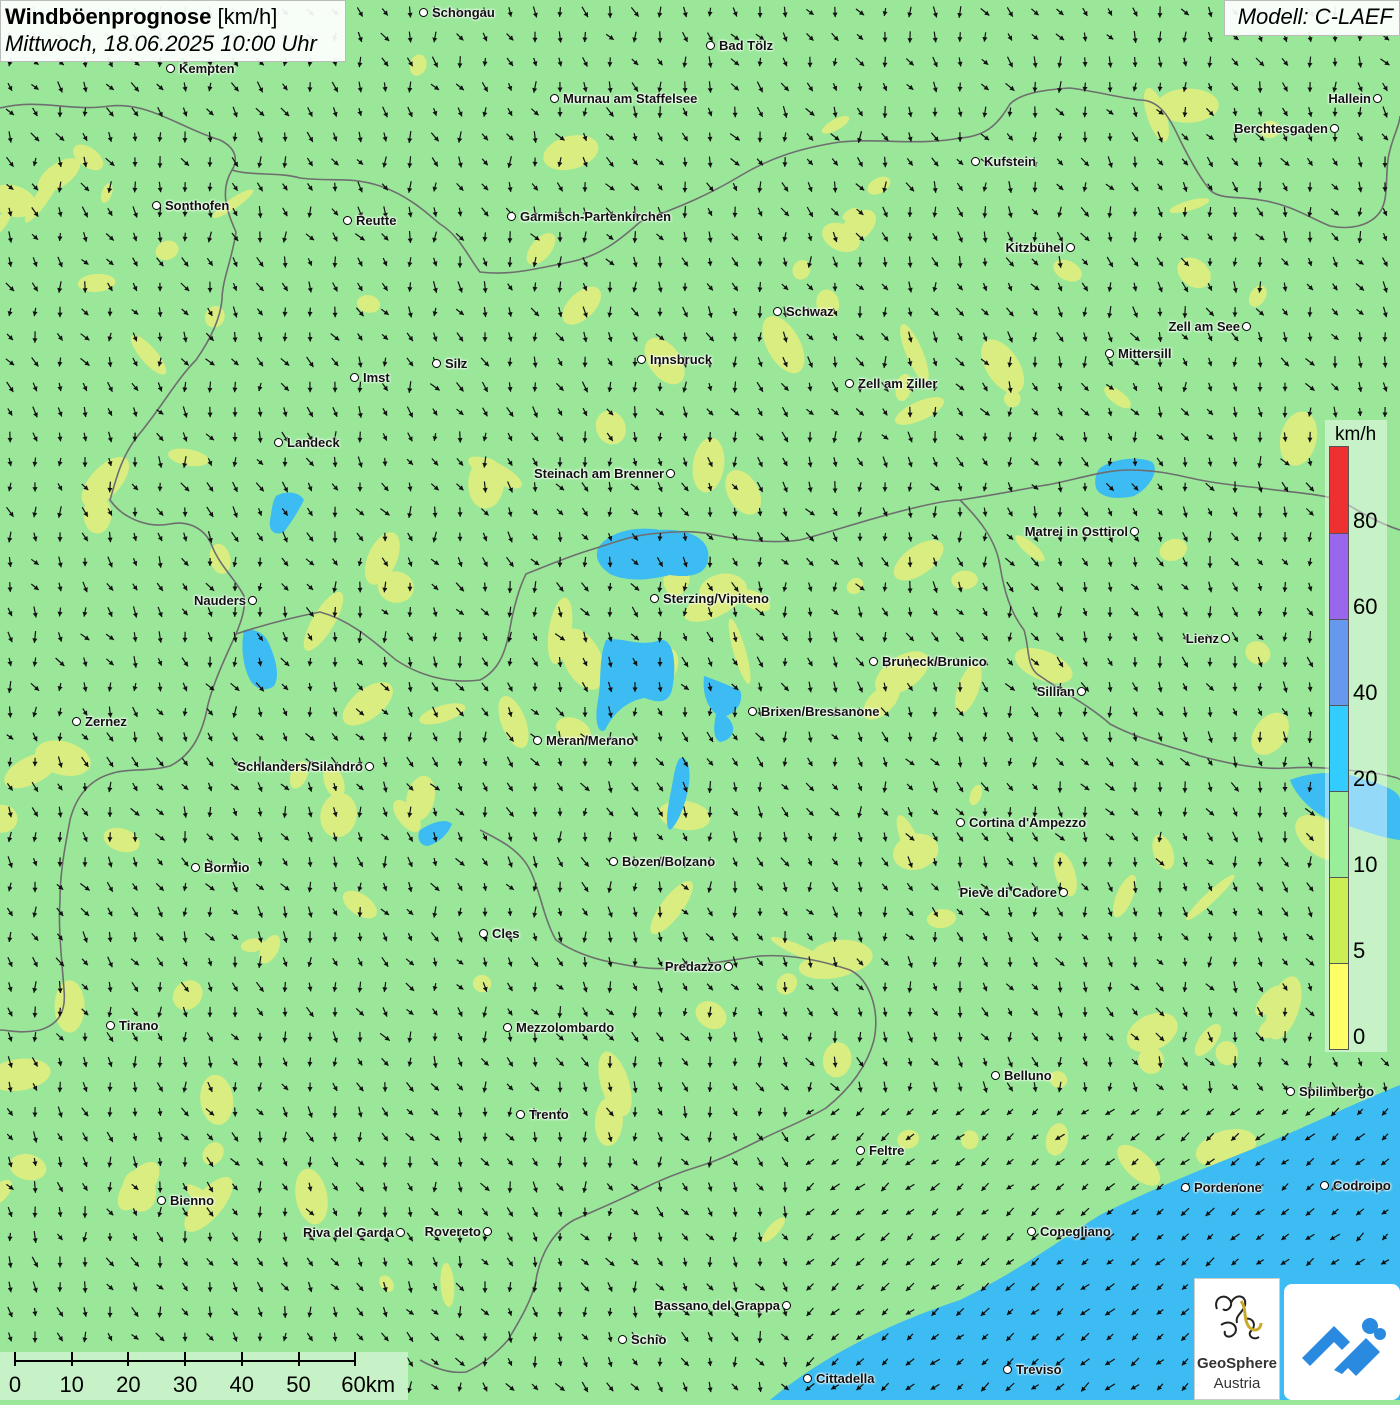 This screenshot has height=1405, width=1400. Describe the element at coordinates (300, 766) in the screenshot. I see `city-label: Schlanders/Silandro` at that location.